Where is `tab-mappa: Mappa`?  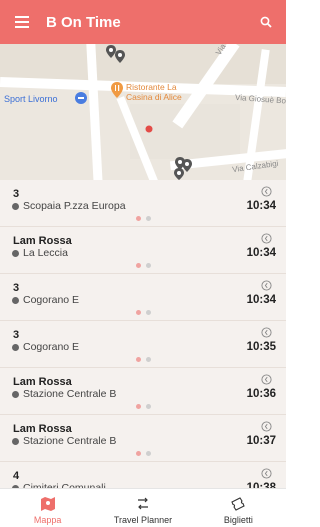
tab-mappa: Mappa is located at coordinates (47, 508).